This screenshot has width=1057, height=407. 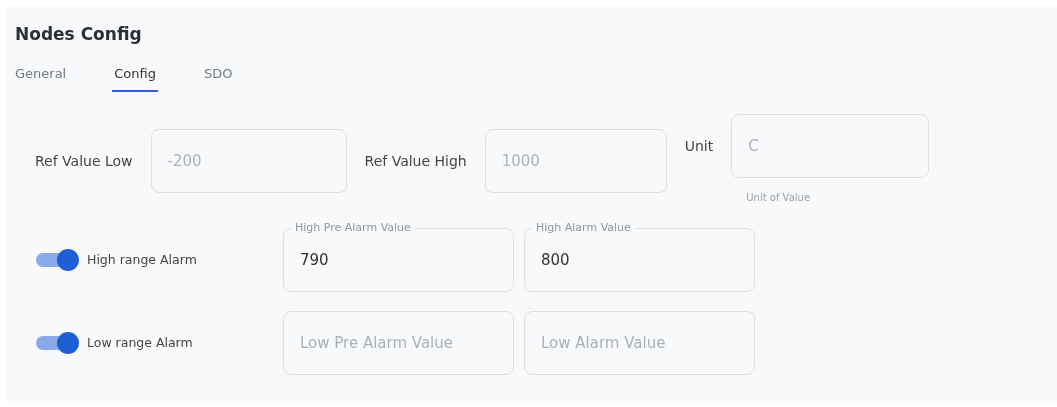 I want to click on tab: General, so click(x=41, y=78).